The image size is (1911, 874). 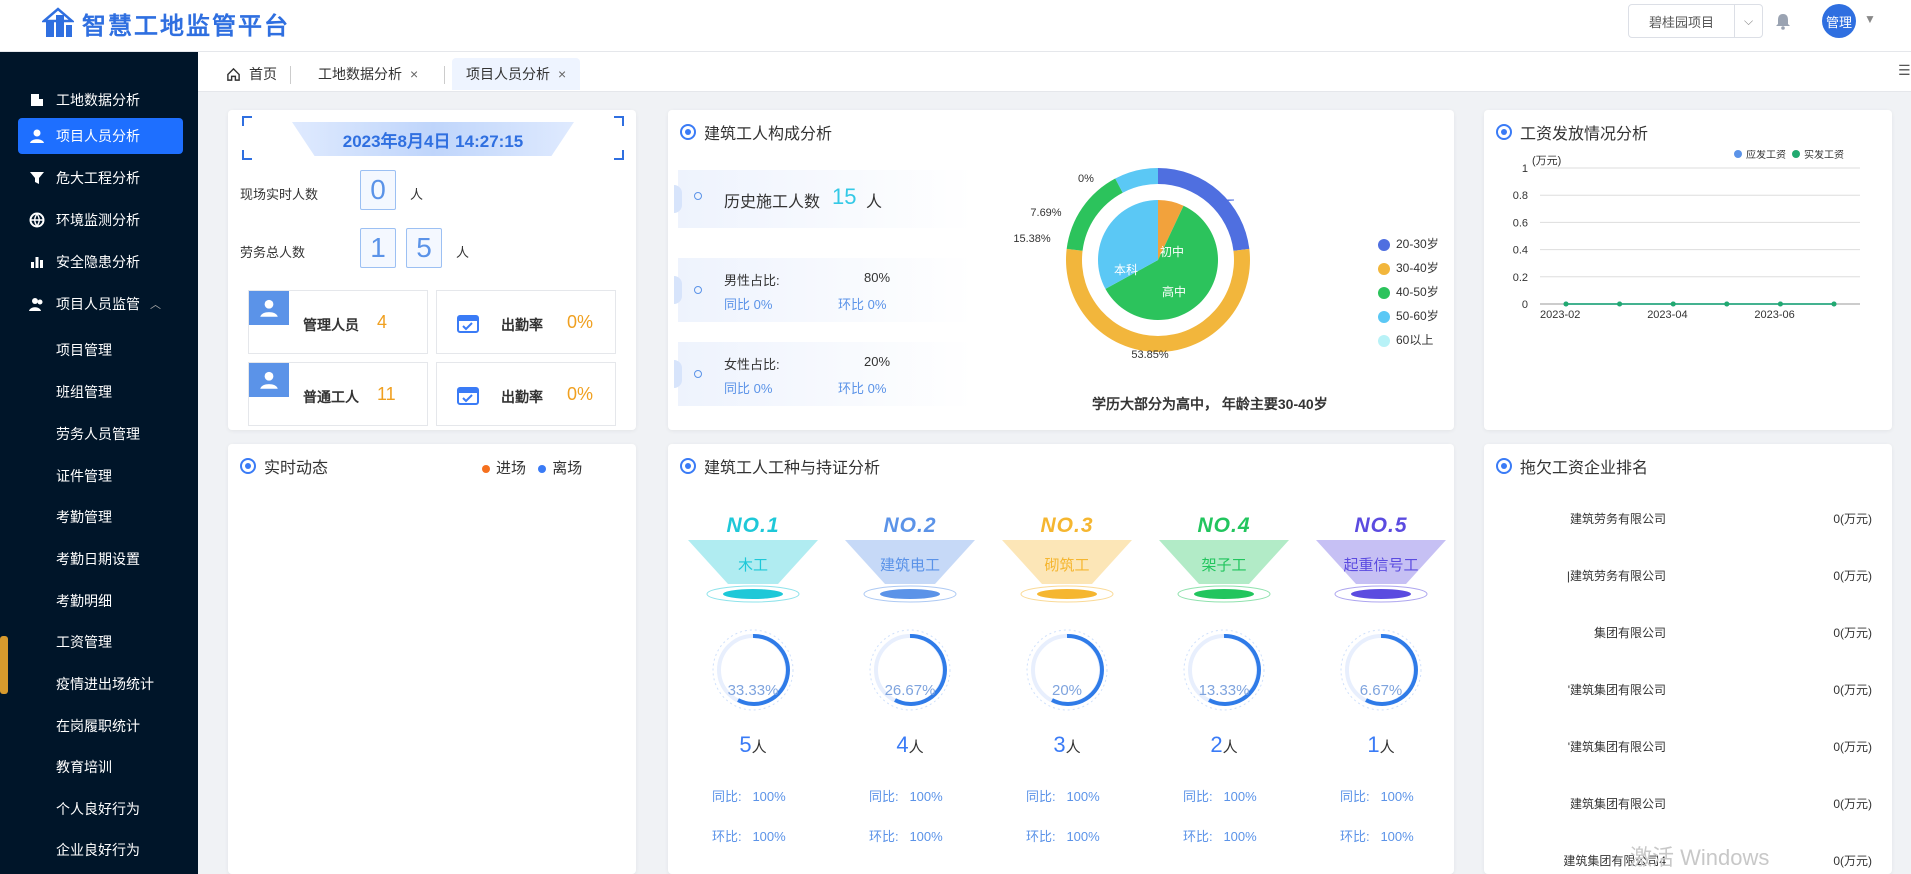 I want to click on x-tick-label: 2023-02, so click(x=1560, y=315).